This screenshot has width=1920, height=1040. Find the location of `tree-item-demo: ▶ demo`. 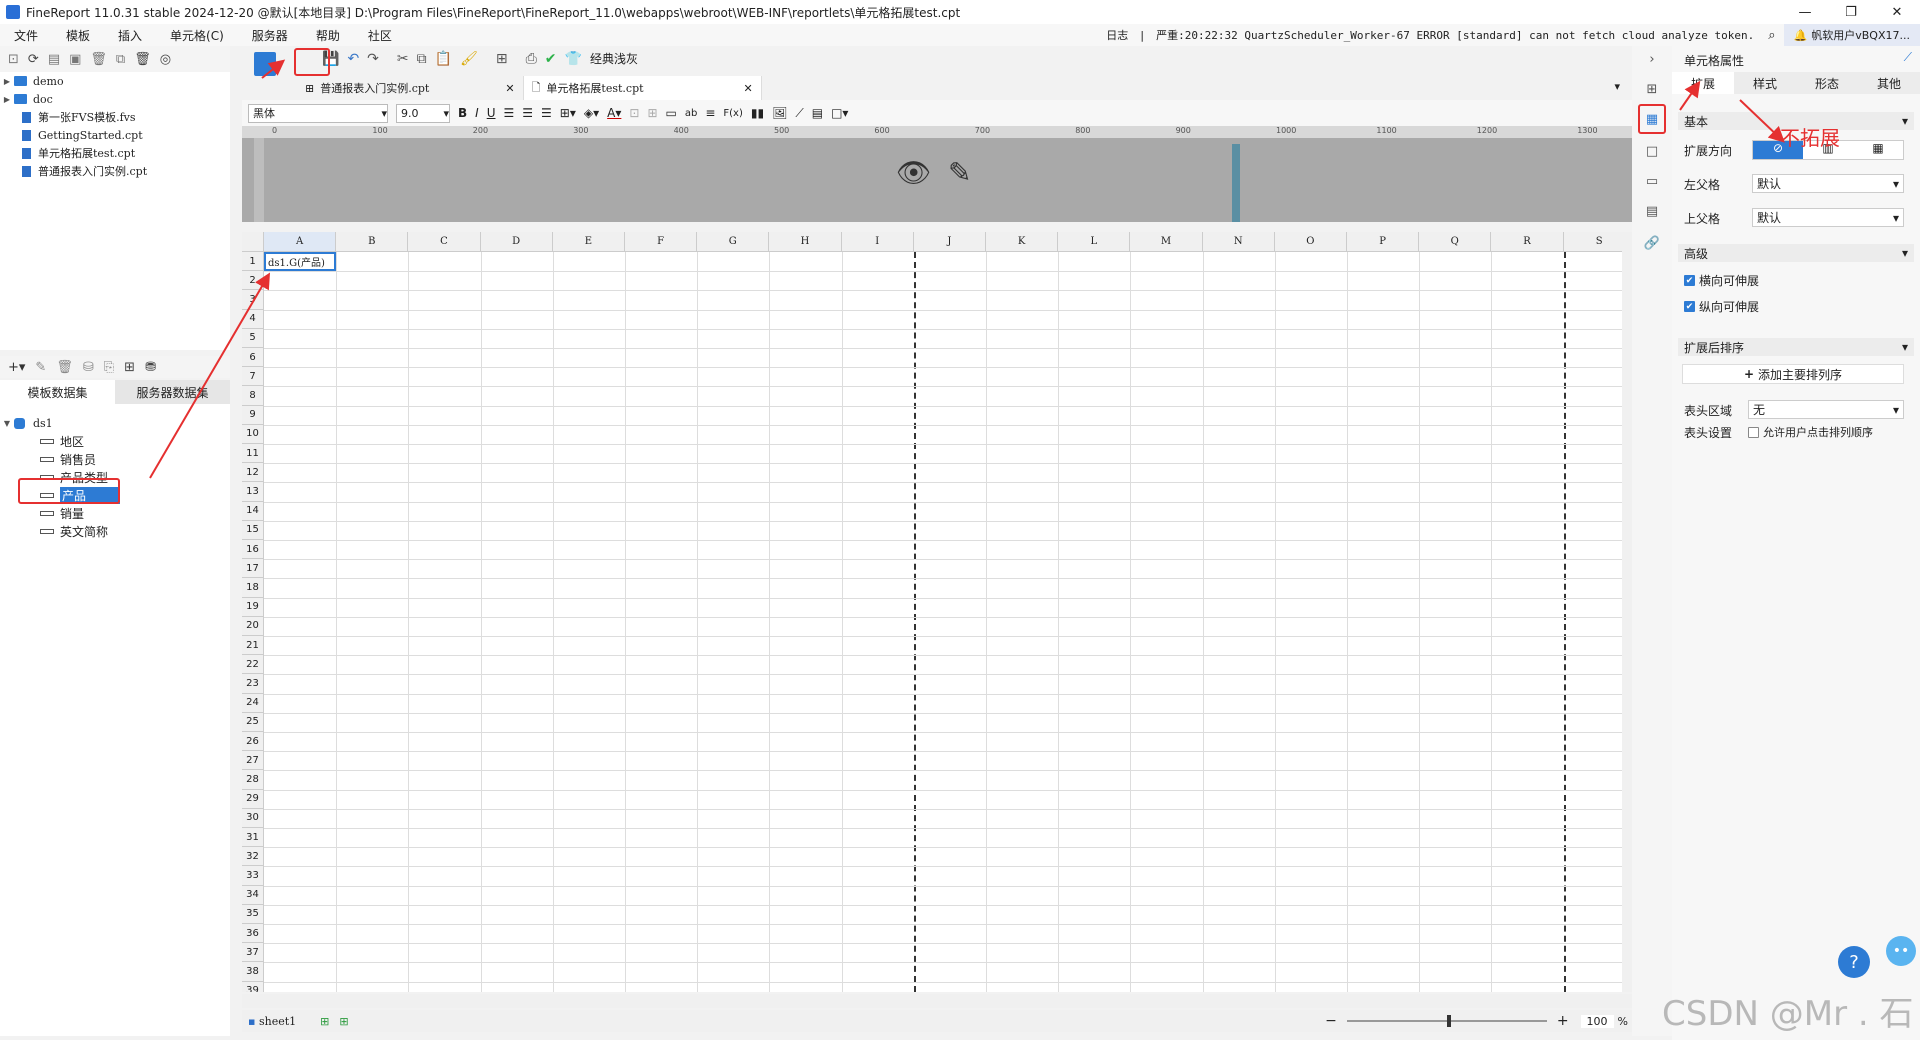

tree-item-demo: ▶ demo is located at coordinates (115, 81).